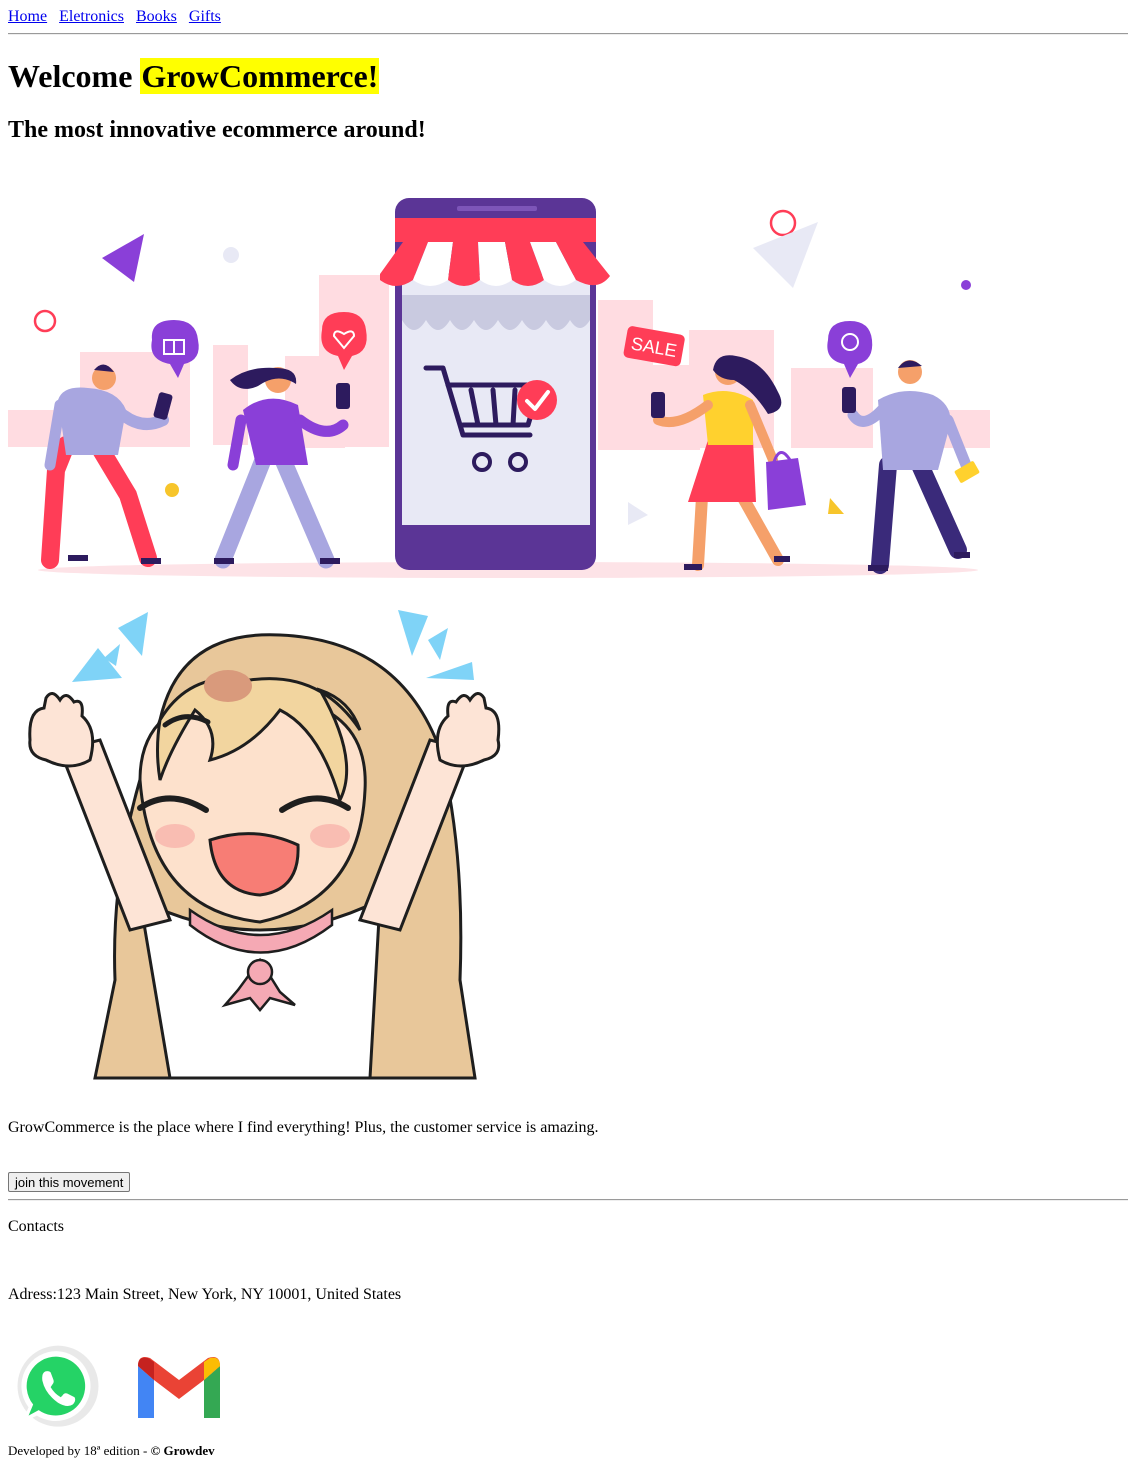 The height and width of the screenshot is (1468, 1128). I want to click on nav-divider, so click(568, 34).